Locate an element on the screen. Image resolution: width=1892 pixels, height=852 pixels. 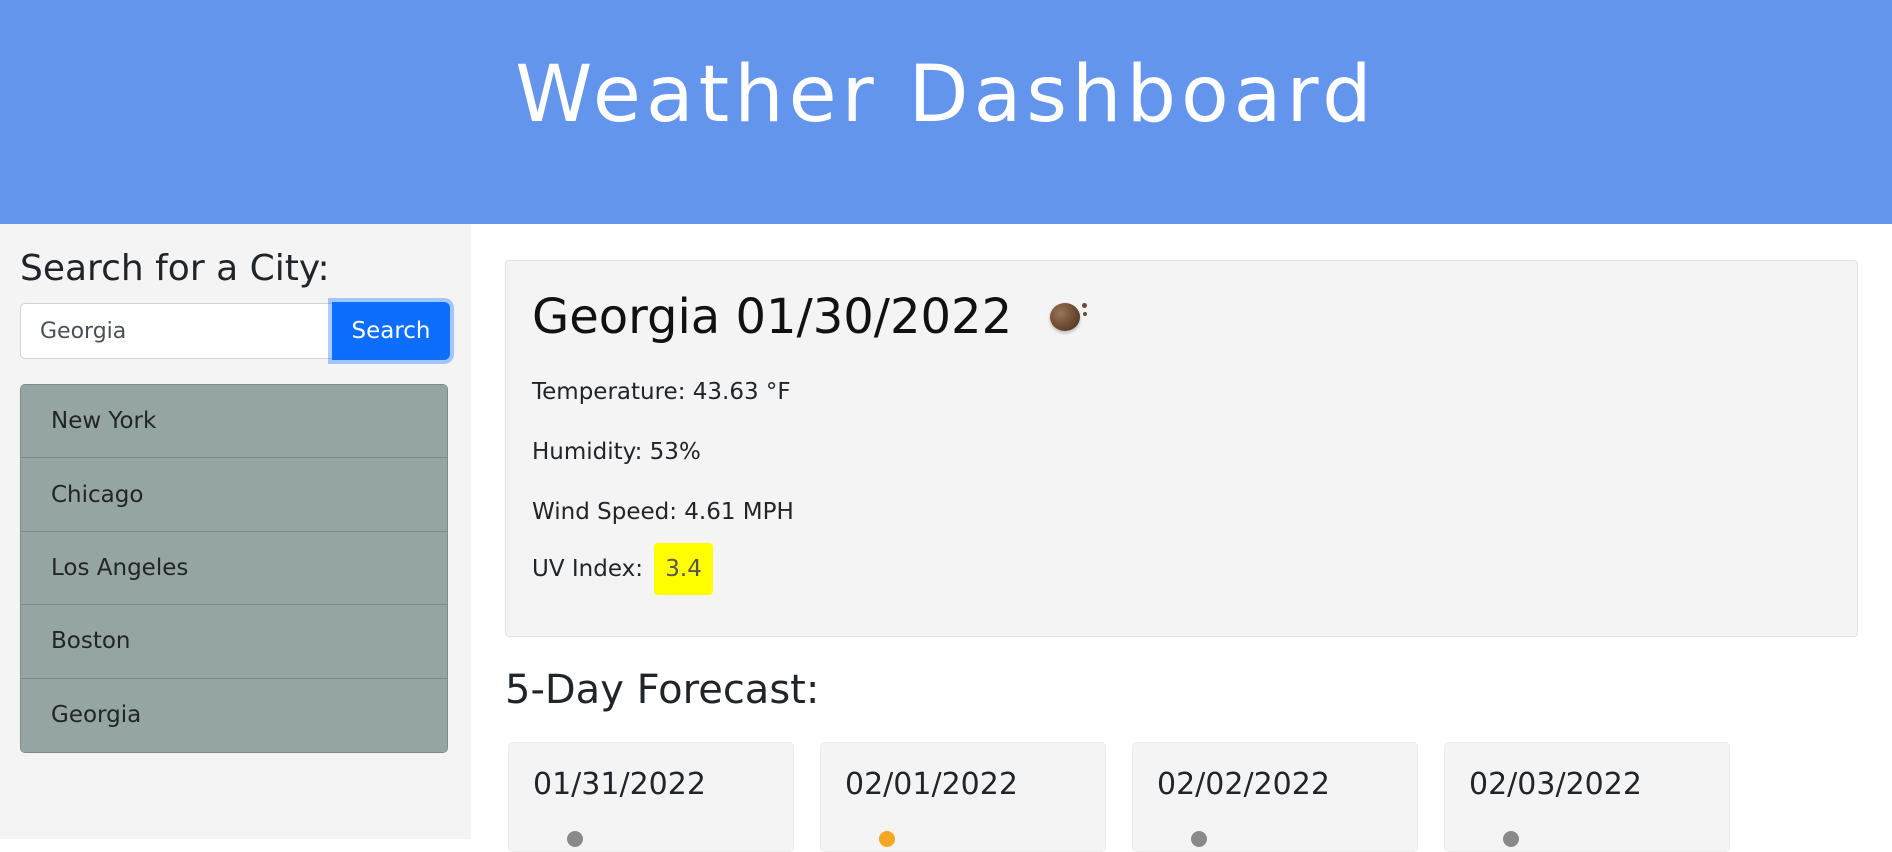
city-search-input is located at coordinates (178, 331).